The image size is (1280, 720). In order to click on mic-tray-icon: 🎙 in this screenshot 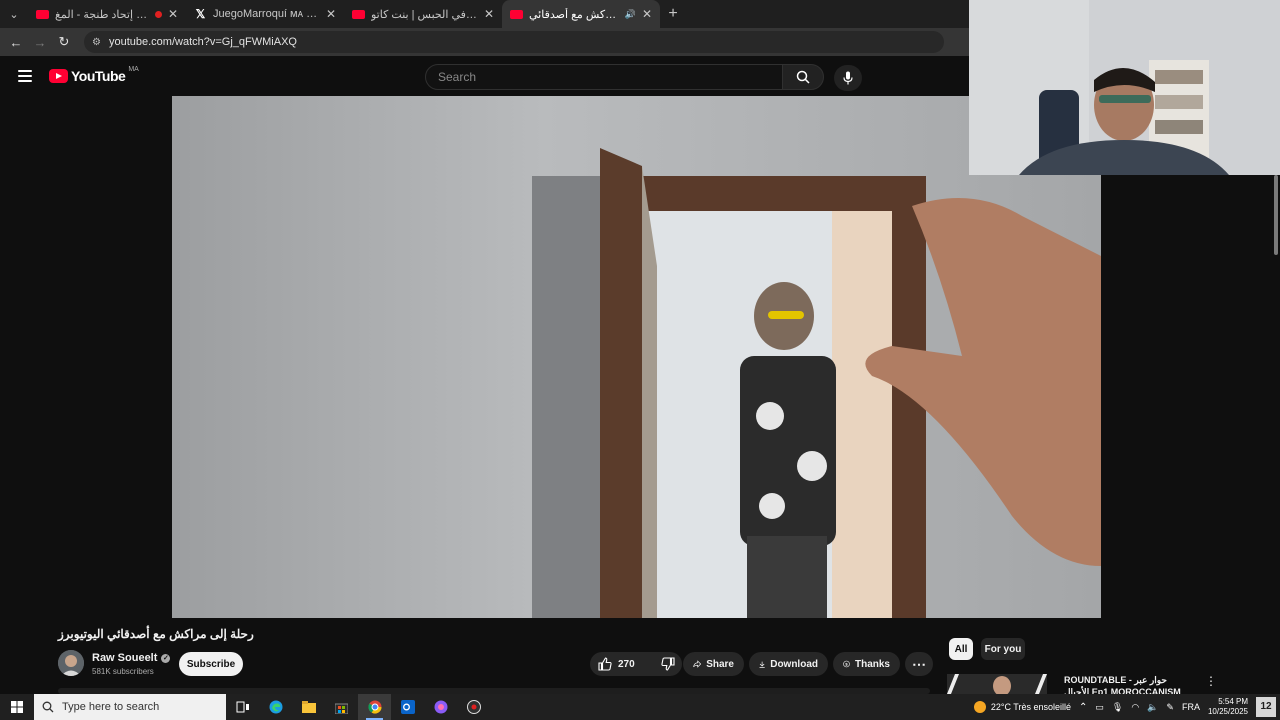, I will do `click(1117, 707)`.